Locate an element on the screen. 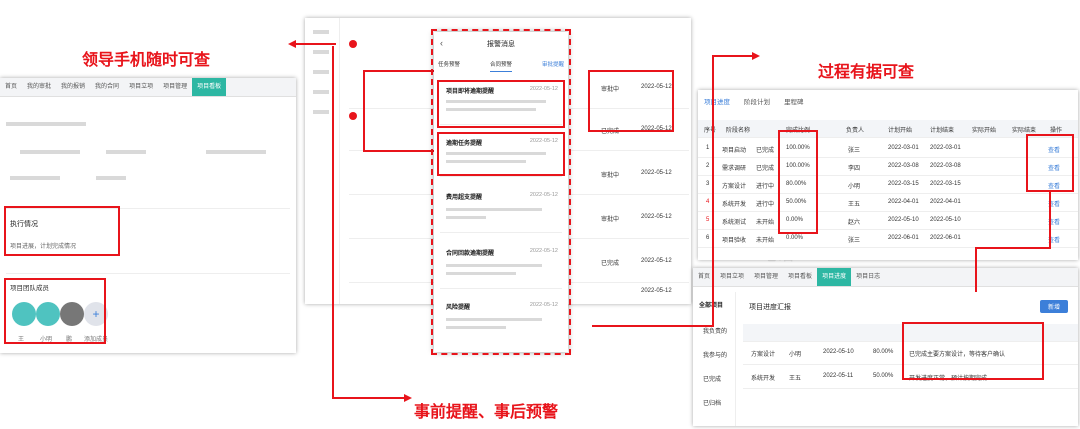 Image resolution: width=1080 pixels, height=429 pixels. column-header: 操作 is located at coordinates (1056, 131).